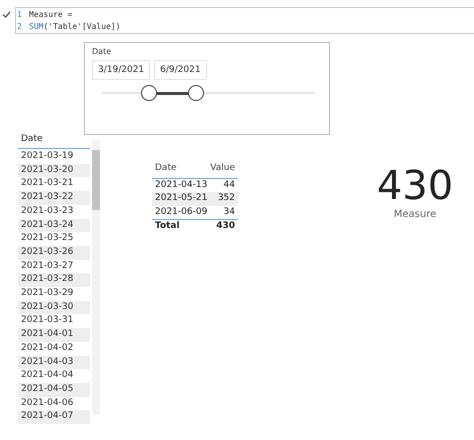 Image resolution: width=474 pixels, height=440 pixels. What do you see at coordinates (54, 307) in the screenshot?
I see `date-item: 2021-03-30` at bounding box center [54, 307].